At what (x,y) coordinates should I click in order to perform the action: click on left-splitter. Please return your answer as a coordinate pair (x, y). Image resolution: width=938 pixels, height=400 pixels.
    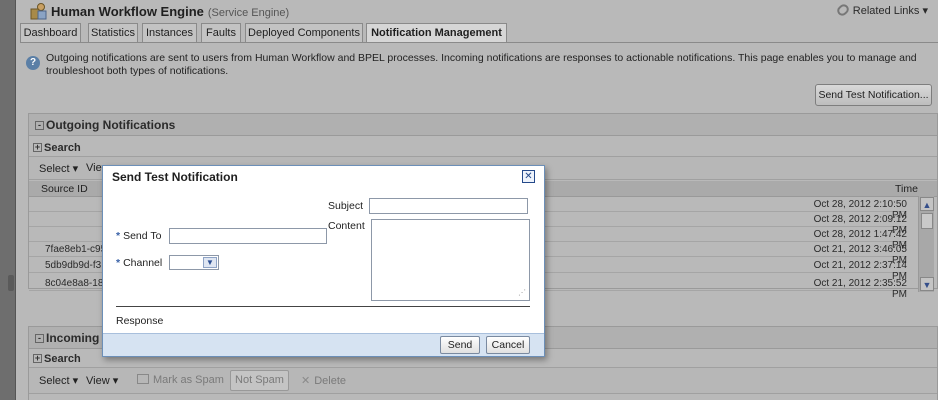
    Looking at the image, I should click on (8, 200).